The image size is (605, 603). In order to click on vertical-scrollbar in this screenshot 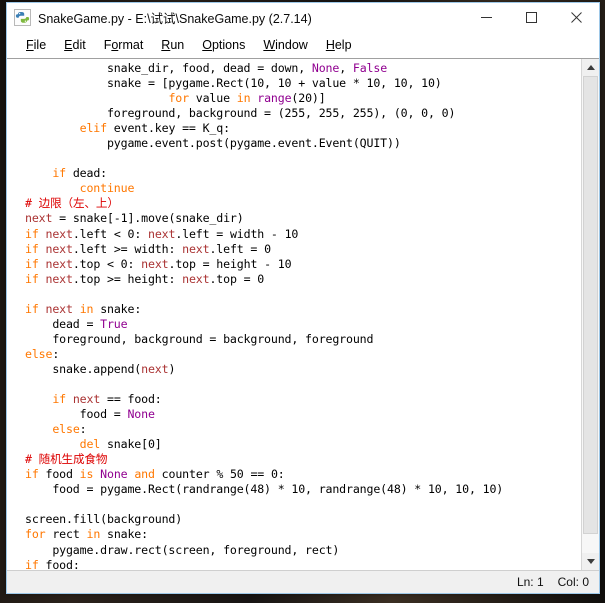, I will do `click(590, 314)`.